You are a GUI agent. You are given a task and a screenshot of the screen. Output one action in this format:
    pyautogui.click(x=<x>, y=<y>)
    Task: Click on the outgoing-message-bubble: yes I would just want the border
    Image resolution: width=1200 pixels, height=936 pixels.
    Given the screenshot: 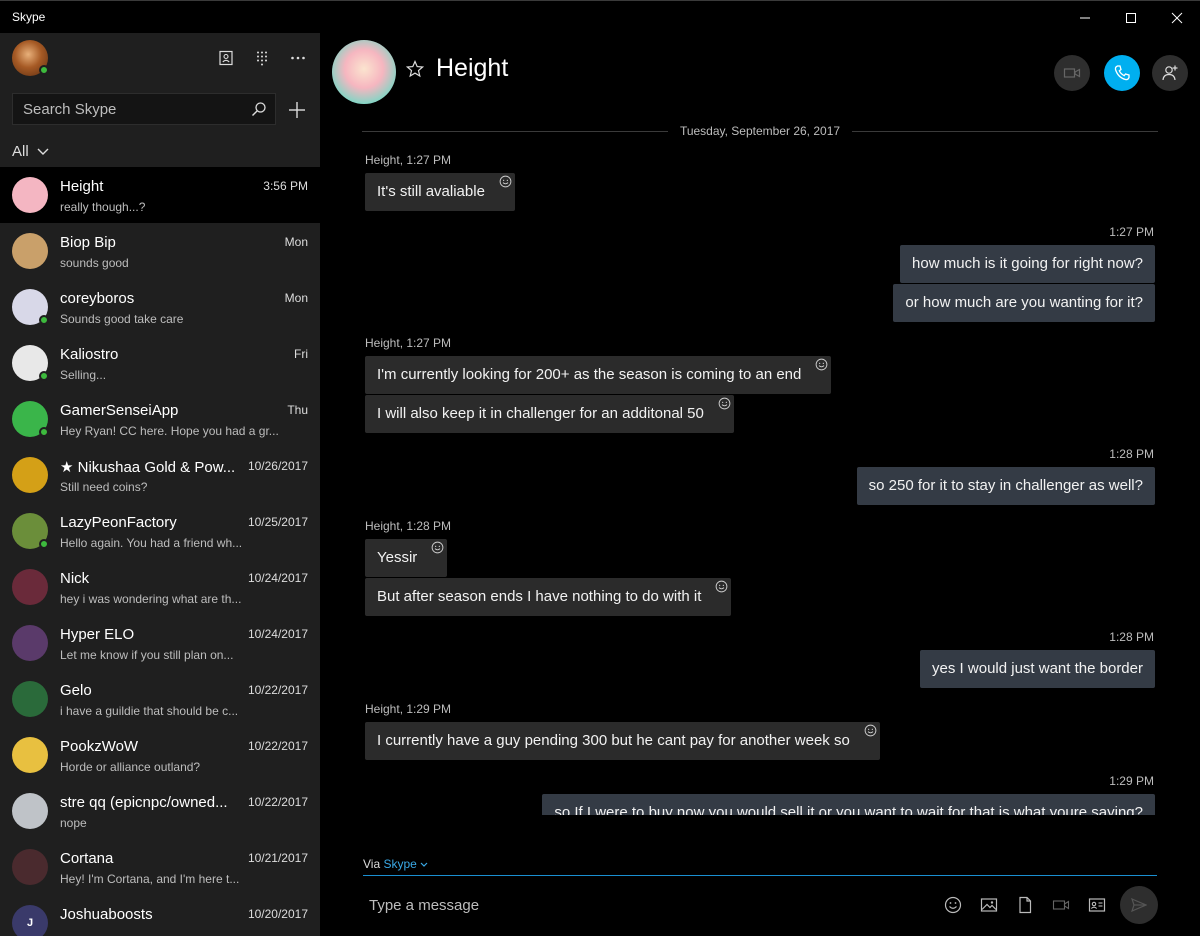 What is the action you would take?
    pyautogui.click(x=1037, y=669)
    